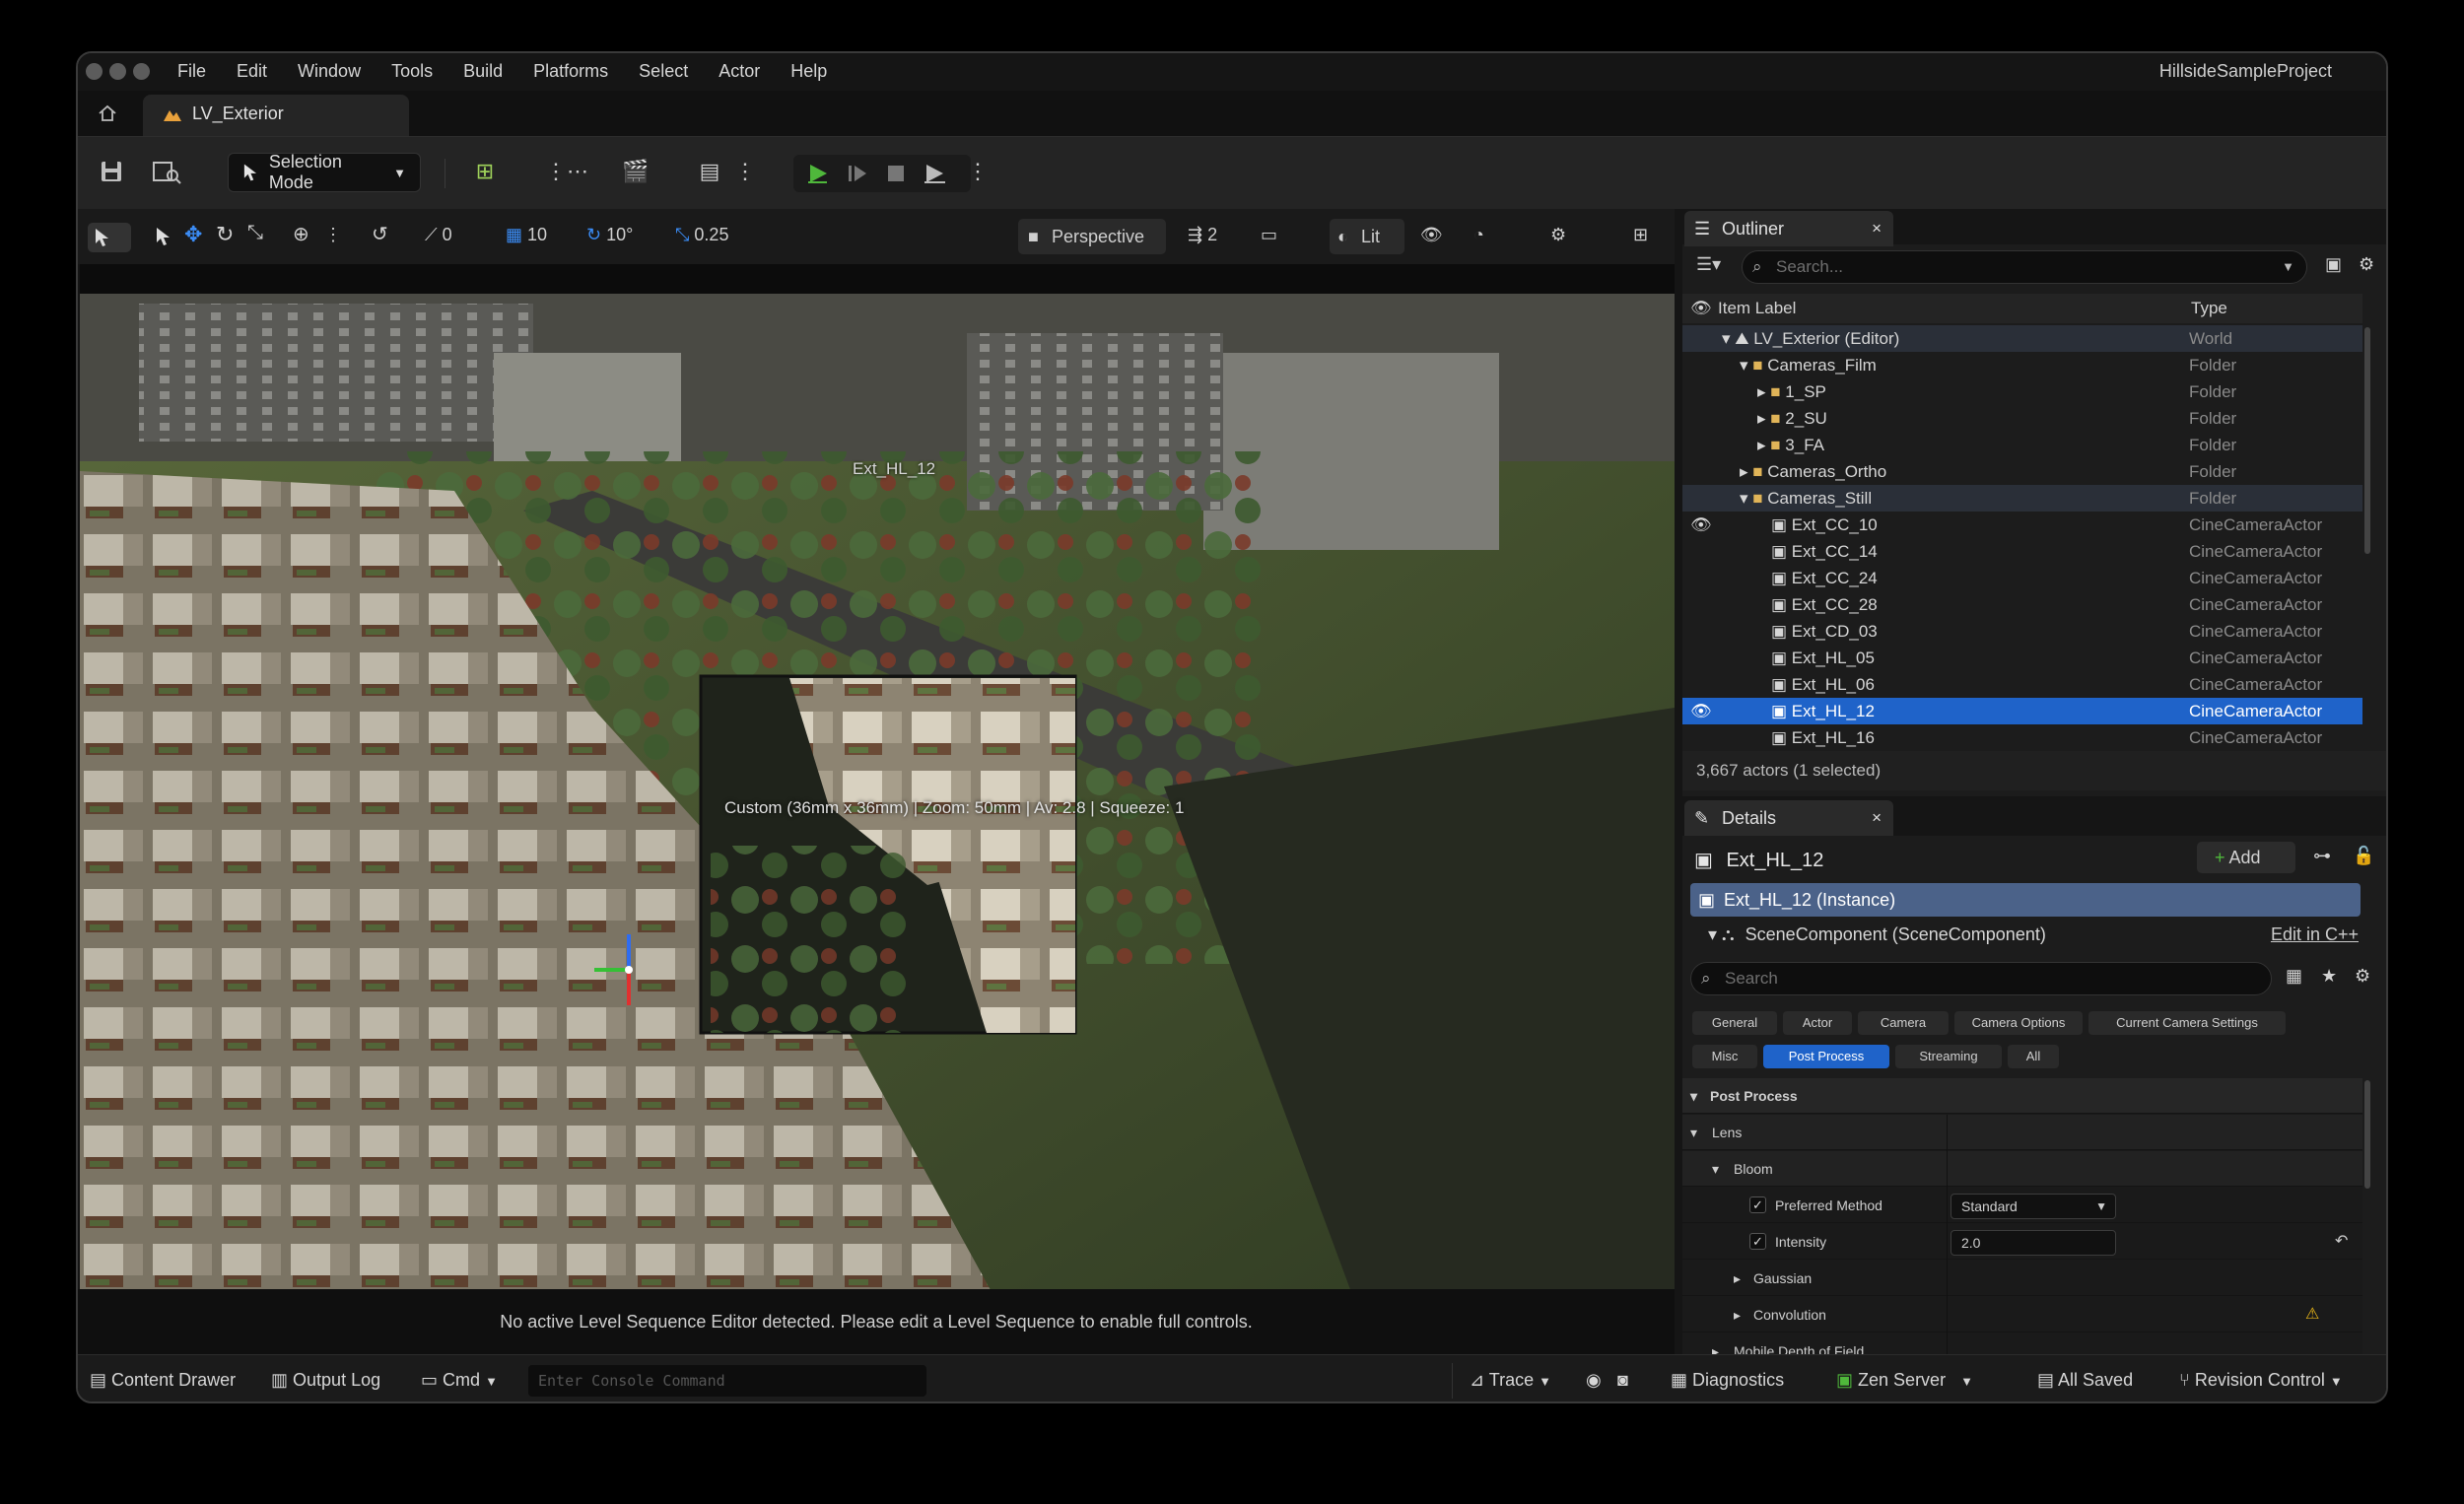 This screenshot has height=1504, width=2464. I want to click on menu-window: Window, so click(329, 71).